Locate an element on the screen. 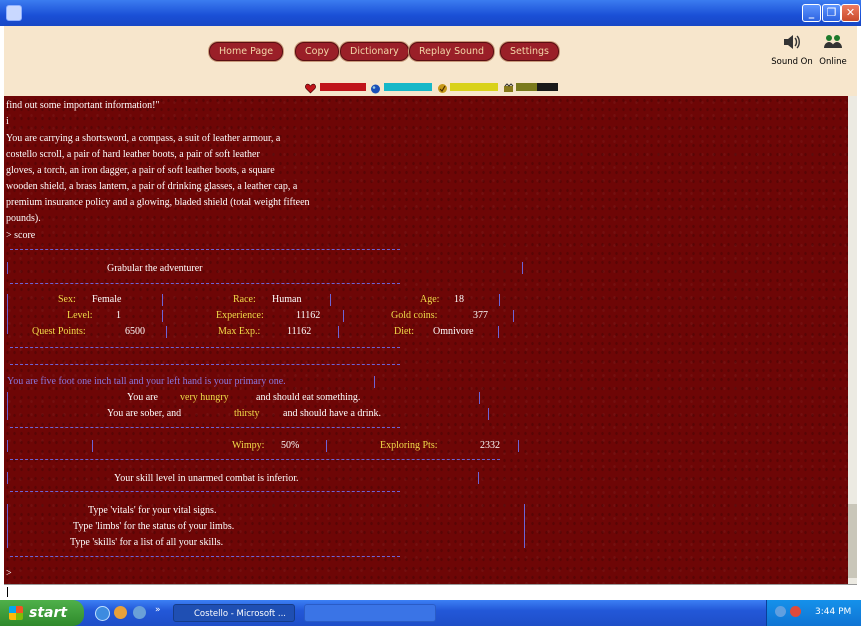 Image resolution: width=861 pixels, height=626 pixels. speaker-icon is located at coordinates (792, 42).